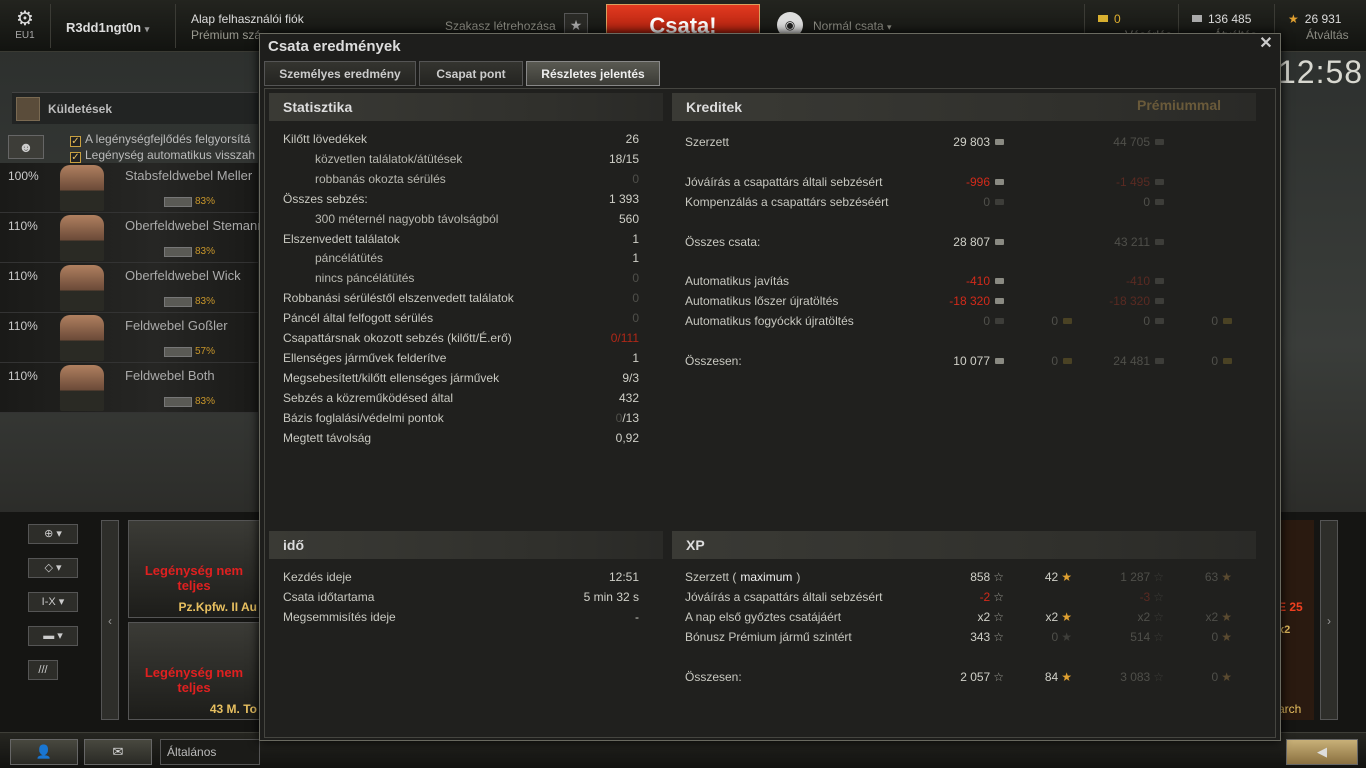 Image resolution: width=1366 pixels, height=768 pixels. Describe the element at coordinates (53, 602) in the screenshot. I see `tier-filter: I-X ▾` at that location.